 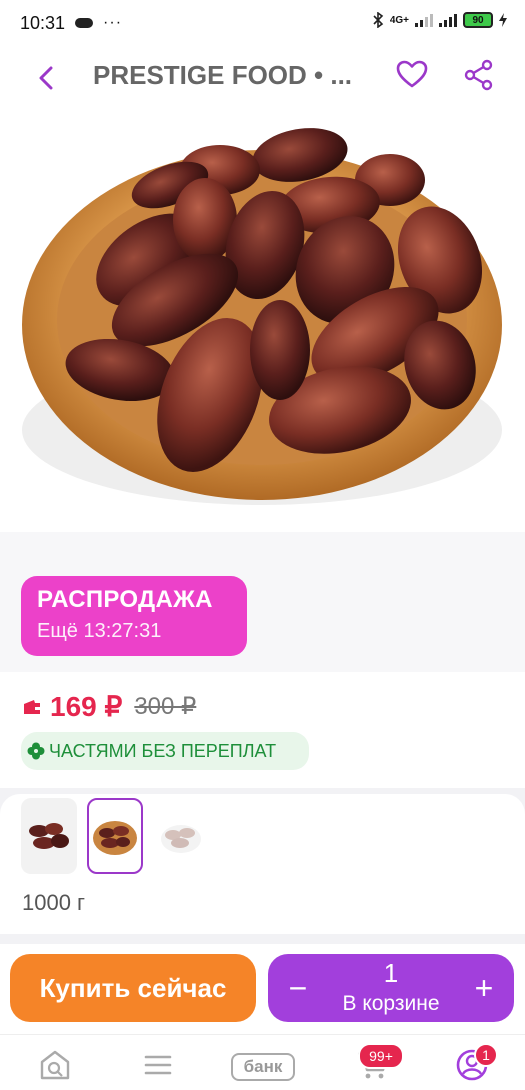 I want to click on sale-timer: Ещё 13:27:31, so click(x=99, y=631).